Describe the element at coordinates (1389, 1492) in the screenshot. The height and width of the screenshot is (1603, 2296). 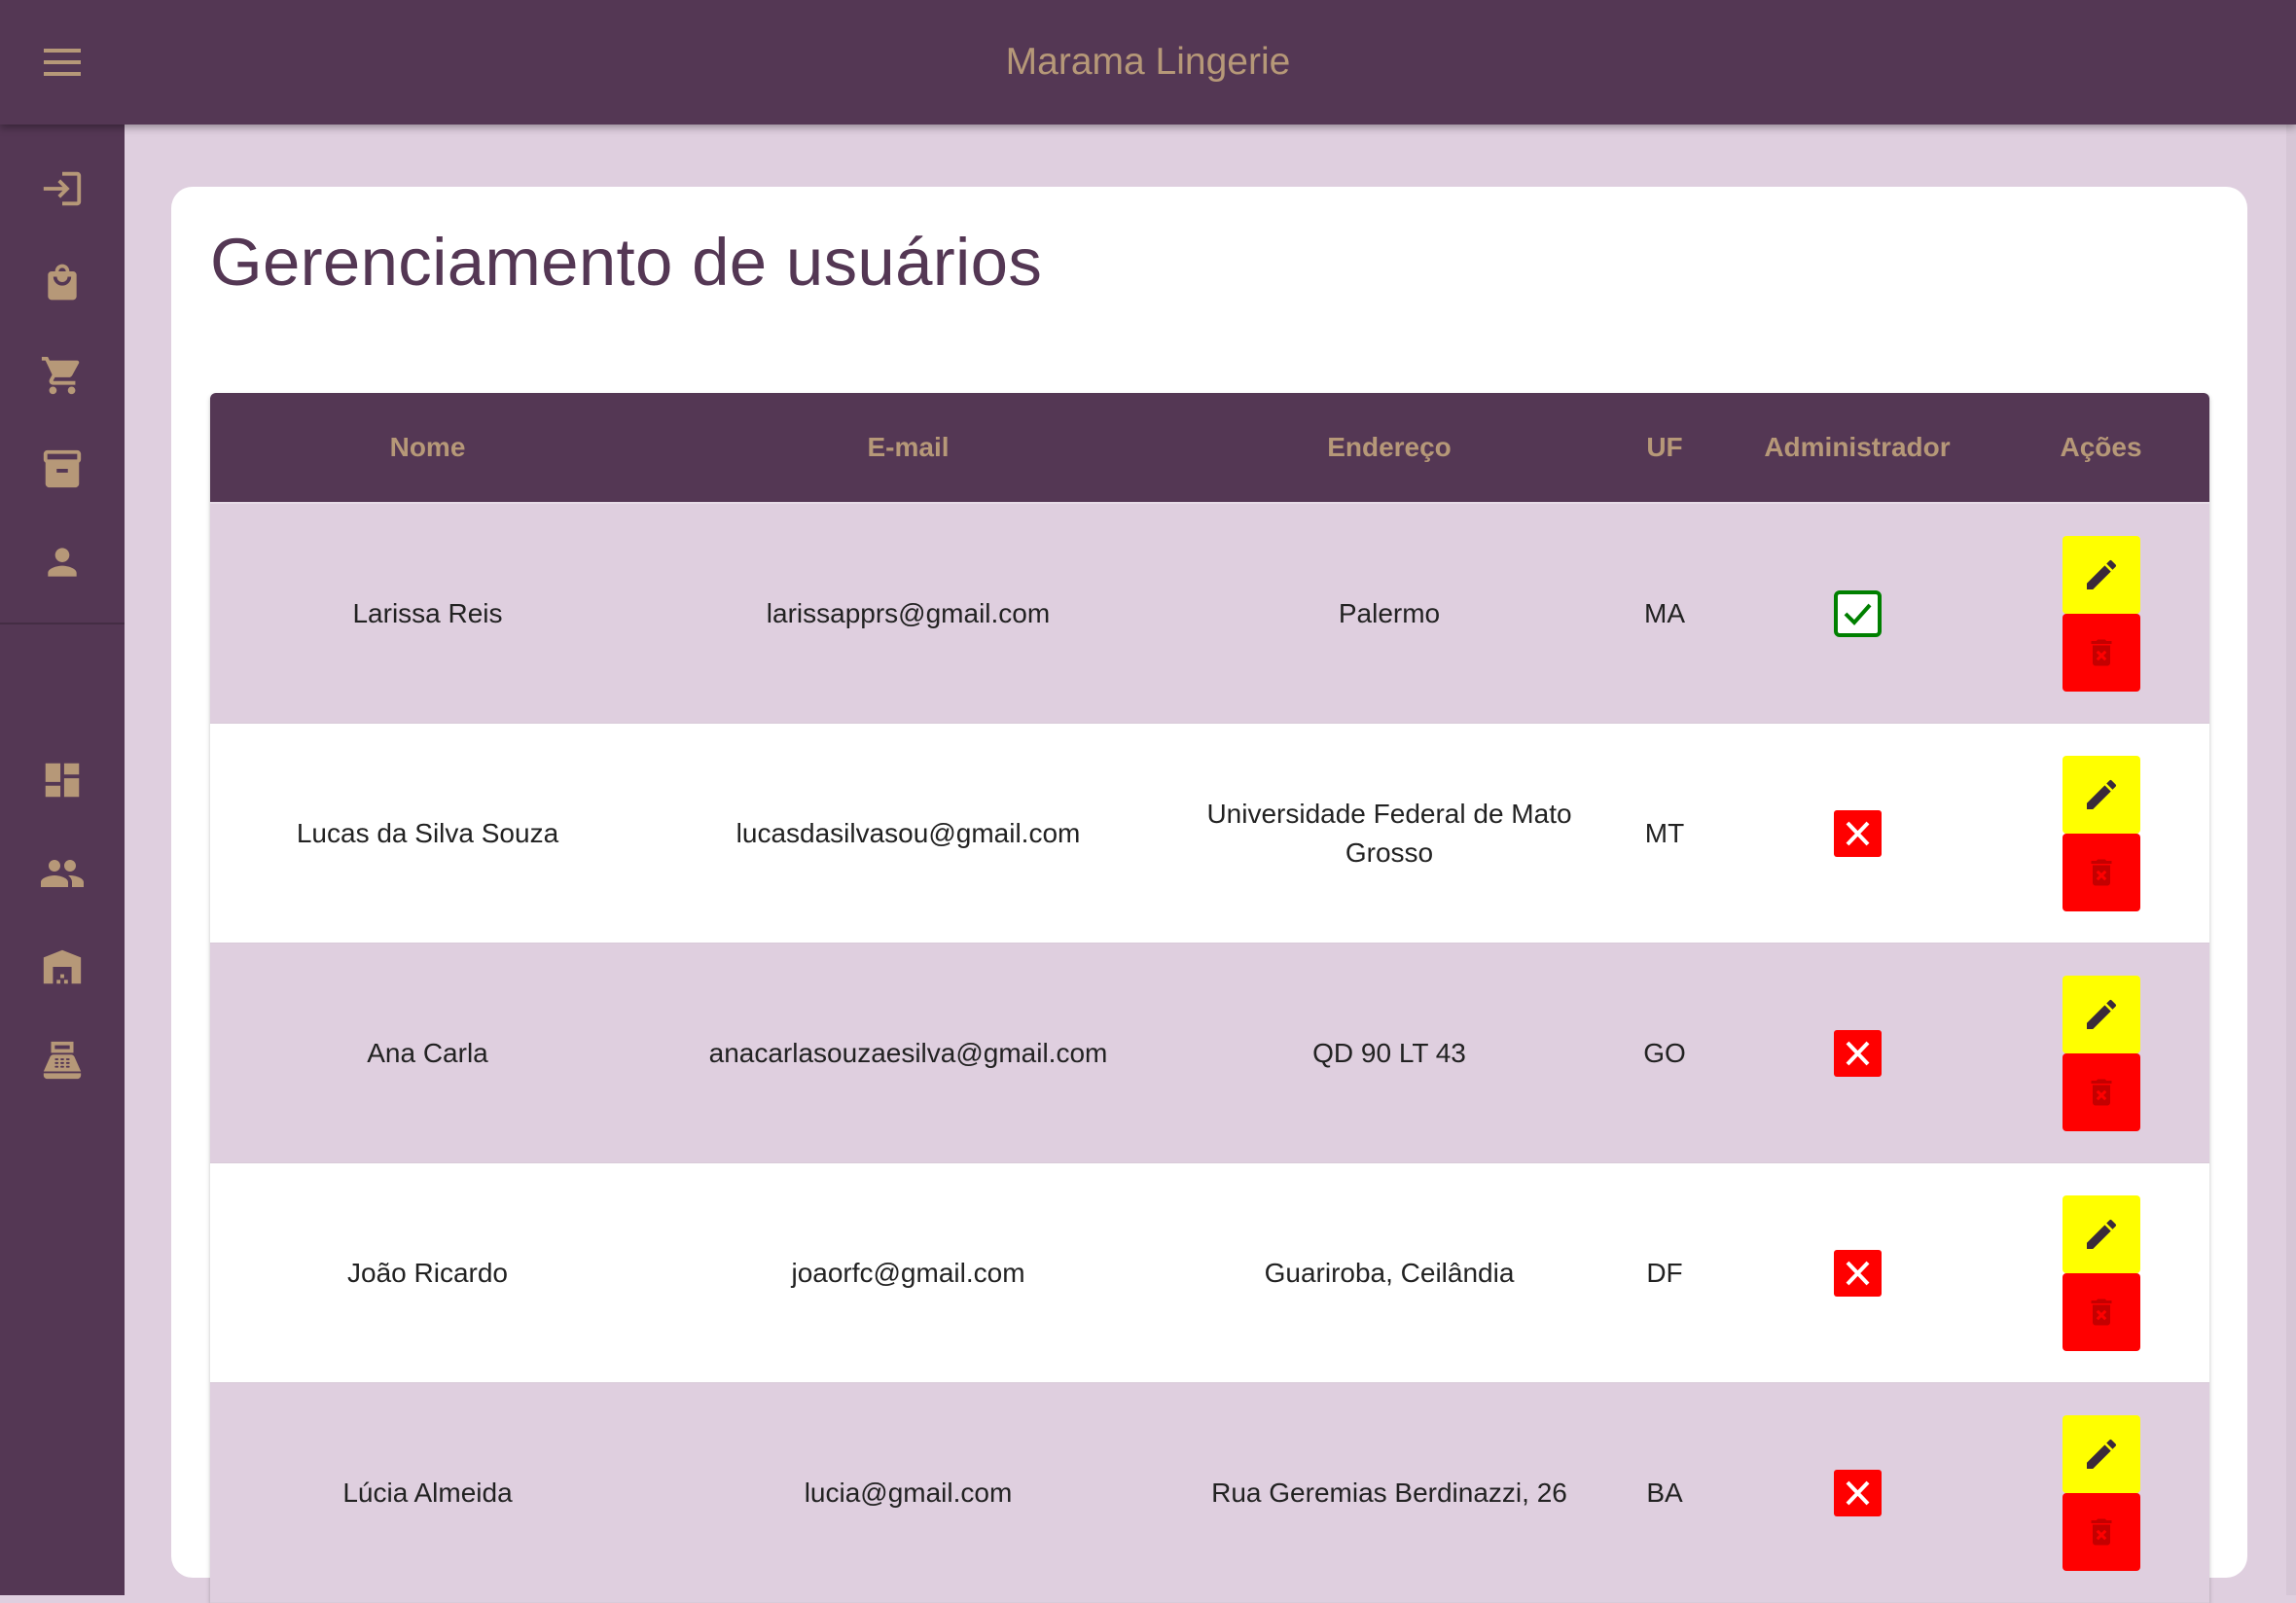
I see `cell-endereco: Rua Geremias Berdinazzi, 26` at that location.